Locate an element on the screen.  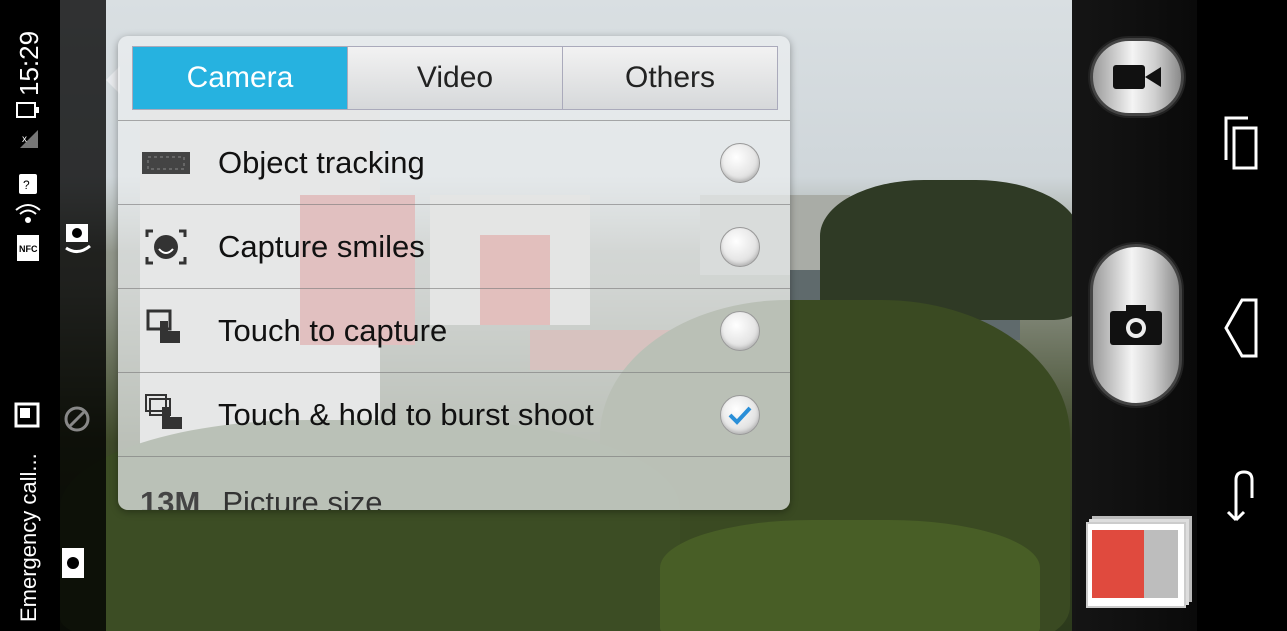
tab-camera: Camera is located at coordinates (240, 78).